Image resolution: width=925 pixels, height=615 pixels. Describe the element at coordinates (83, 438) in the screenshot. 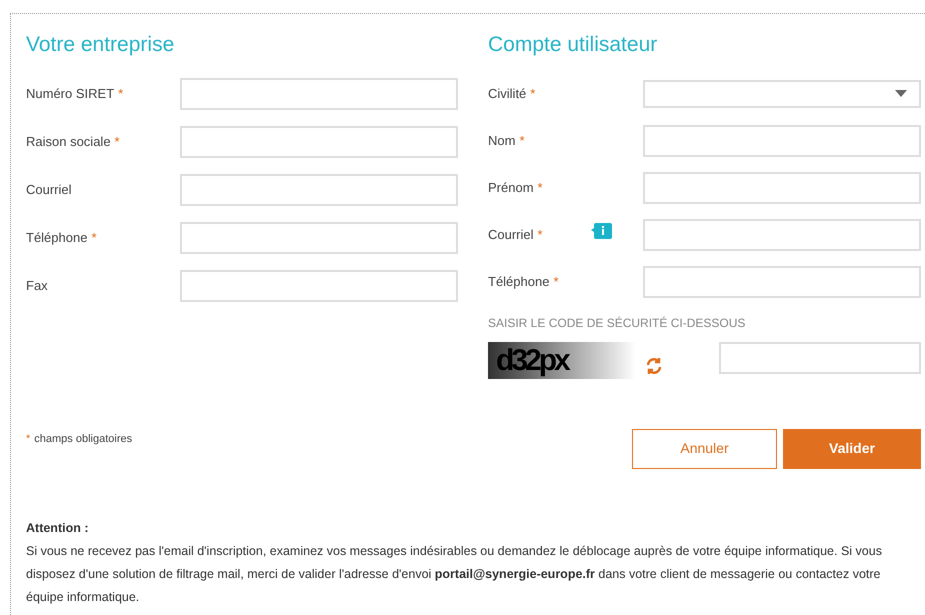

I see `required-note: champs obligatoires` at that location.